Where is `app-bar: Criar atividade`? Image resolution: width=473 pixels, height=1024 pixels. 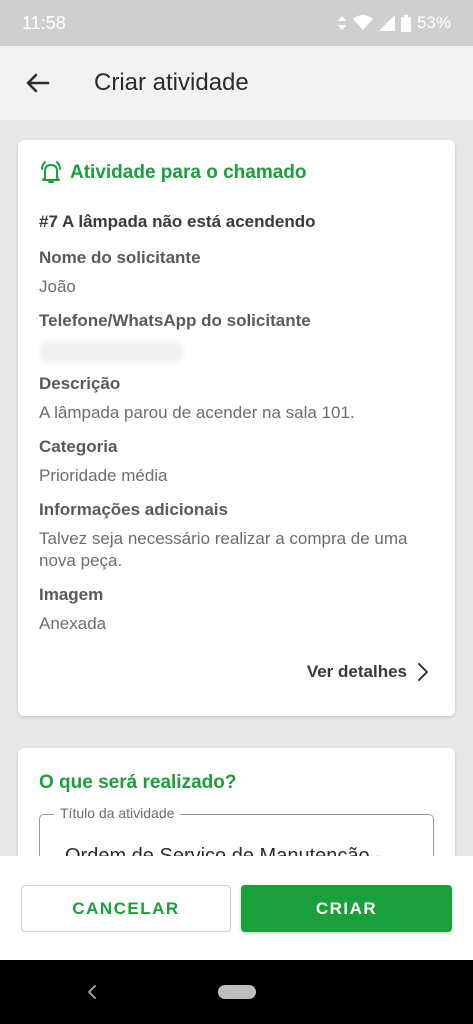 app-bar: Criar atividade is located at coordinates (236, 83).